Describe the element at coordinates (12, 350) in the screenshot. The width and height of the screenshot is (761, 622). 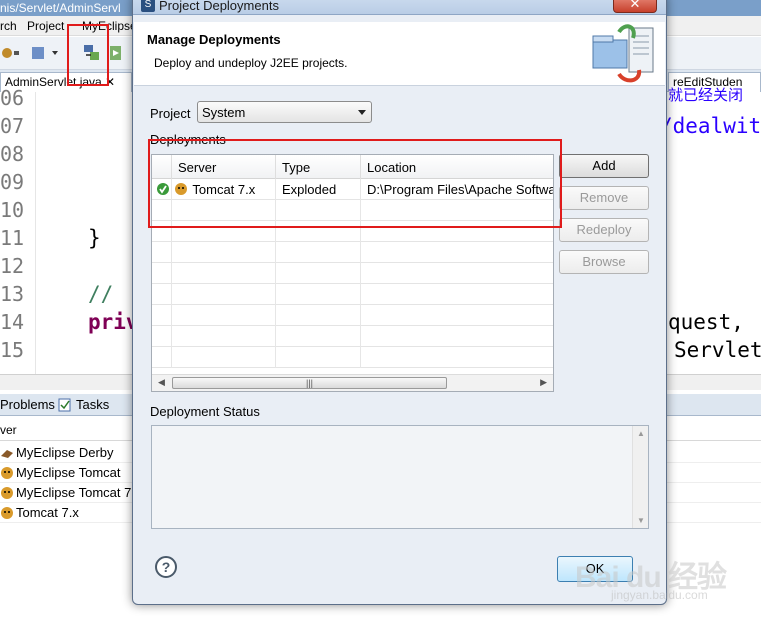
I see `line-number: 15` at that location.